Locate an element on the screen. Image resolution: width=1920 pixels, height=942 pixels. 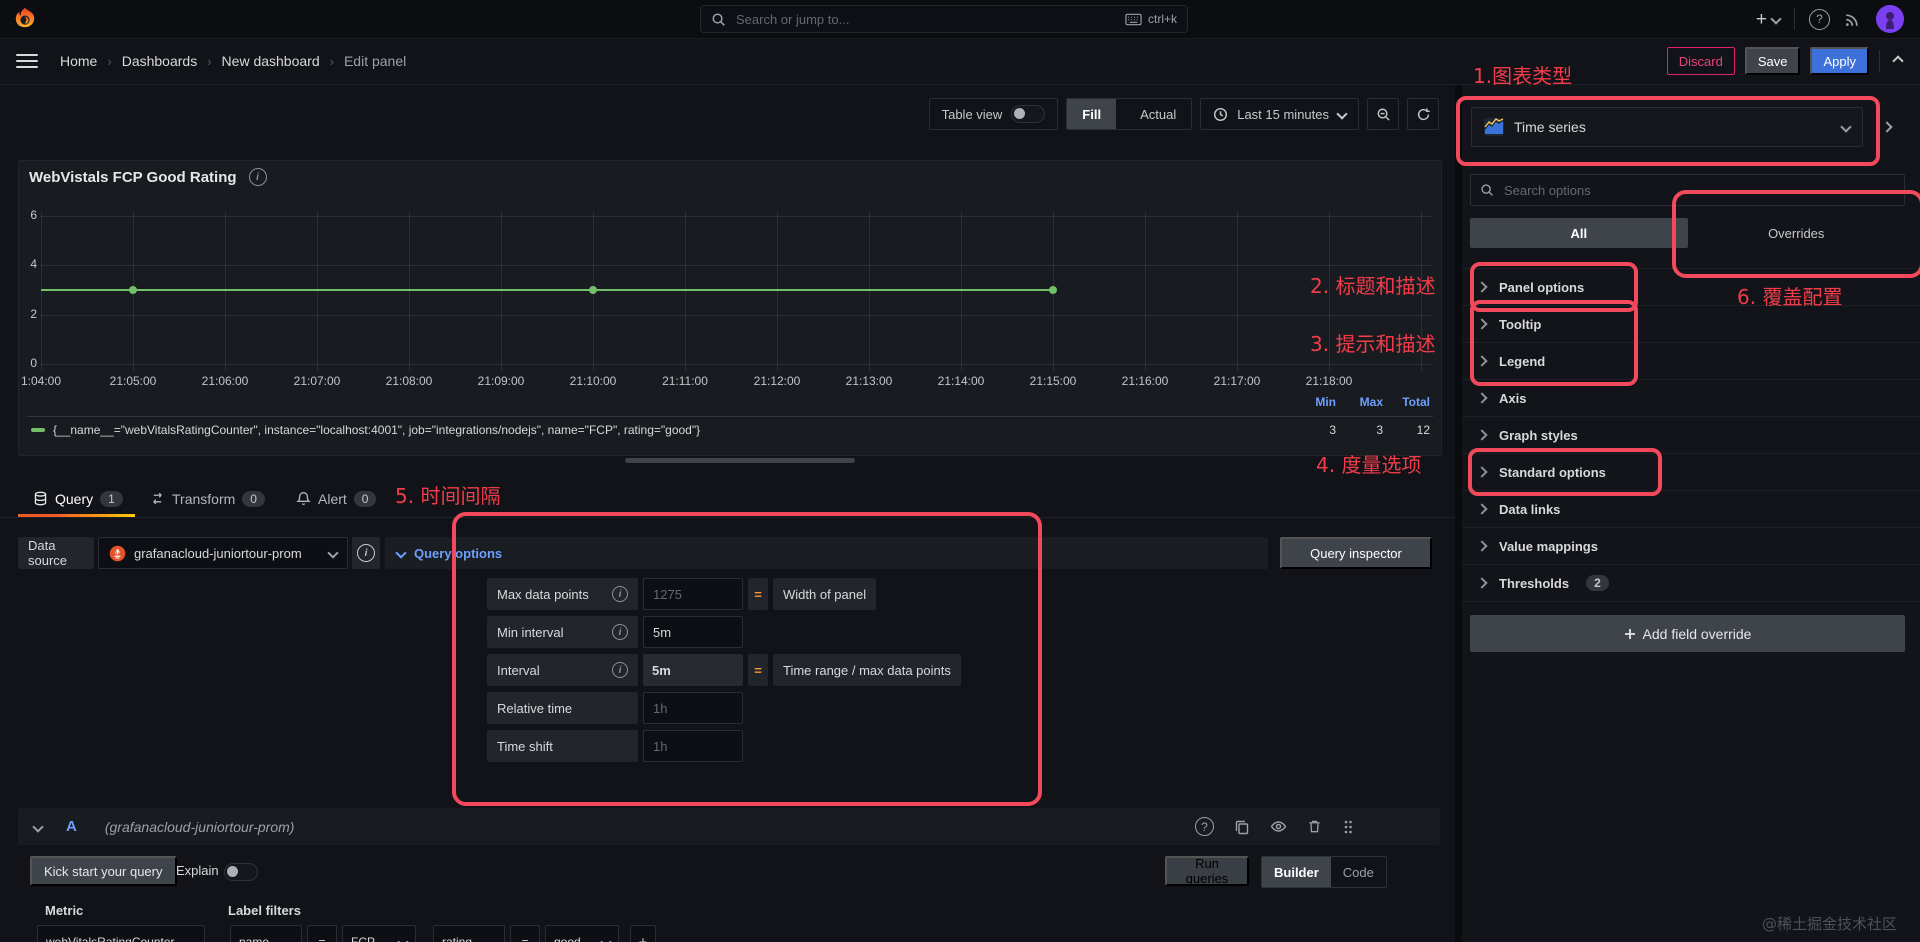
legend-col-total: Total is located at coordinates (1406, 402).